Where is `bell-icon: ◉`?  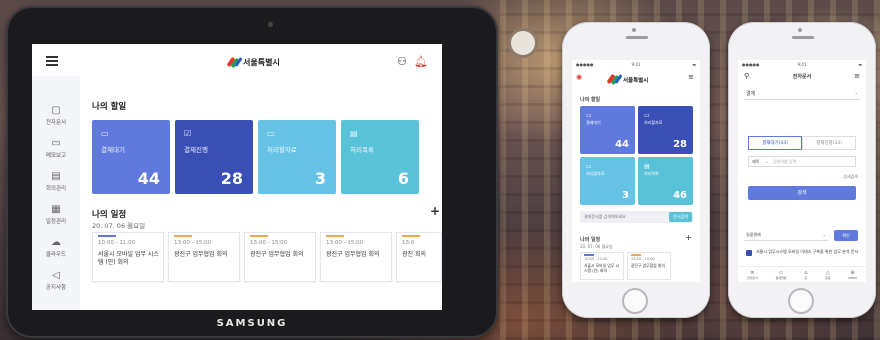
bell-icon: ◉ is located at coordinates (579, 77).